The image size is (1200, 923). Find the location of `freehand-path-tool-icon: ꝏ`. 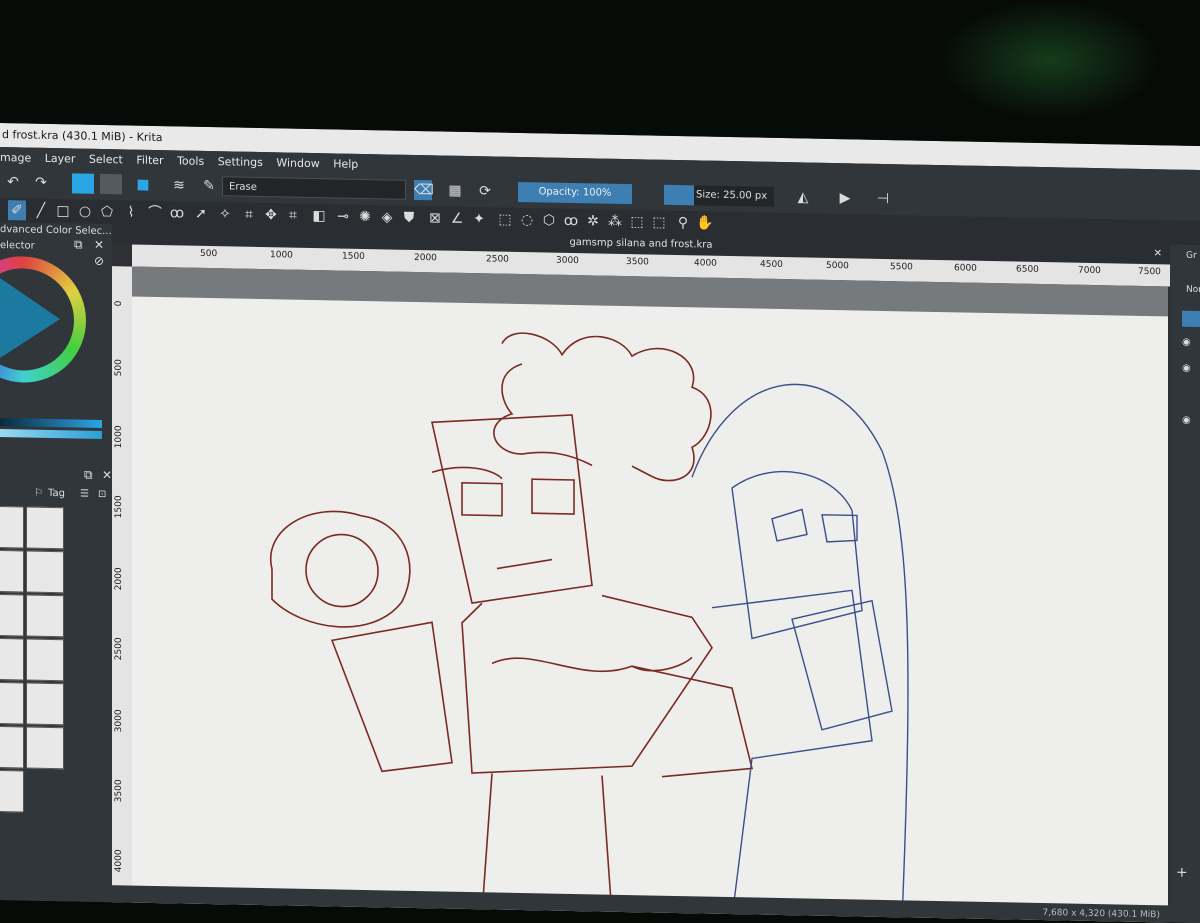

freehand-path-tool-icon: ꝏ is located at coordinates (177, 213).